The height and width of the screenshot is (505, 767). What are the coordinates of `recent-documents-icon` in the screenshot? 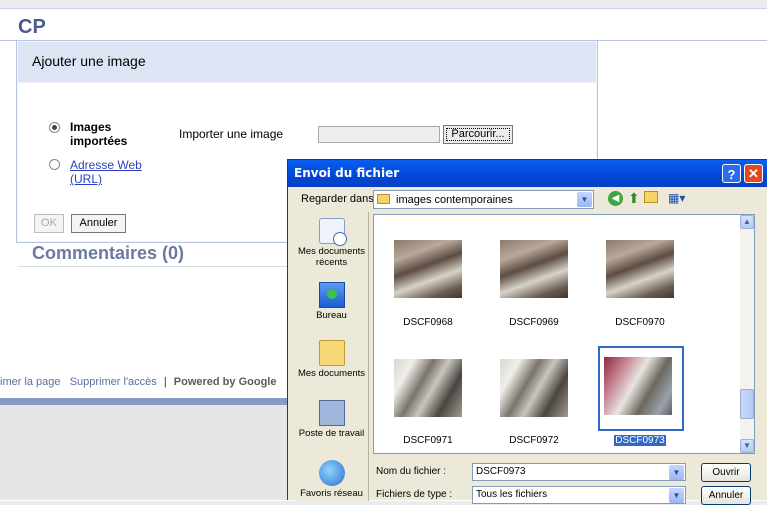 It's located at (332, 232).